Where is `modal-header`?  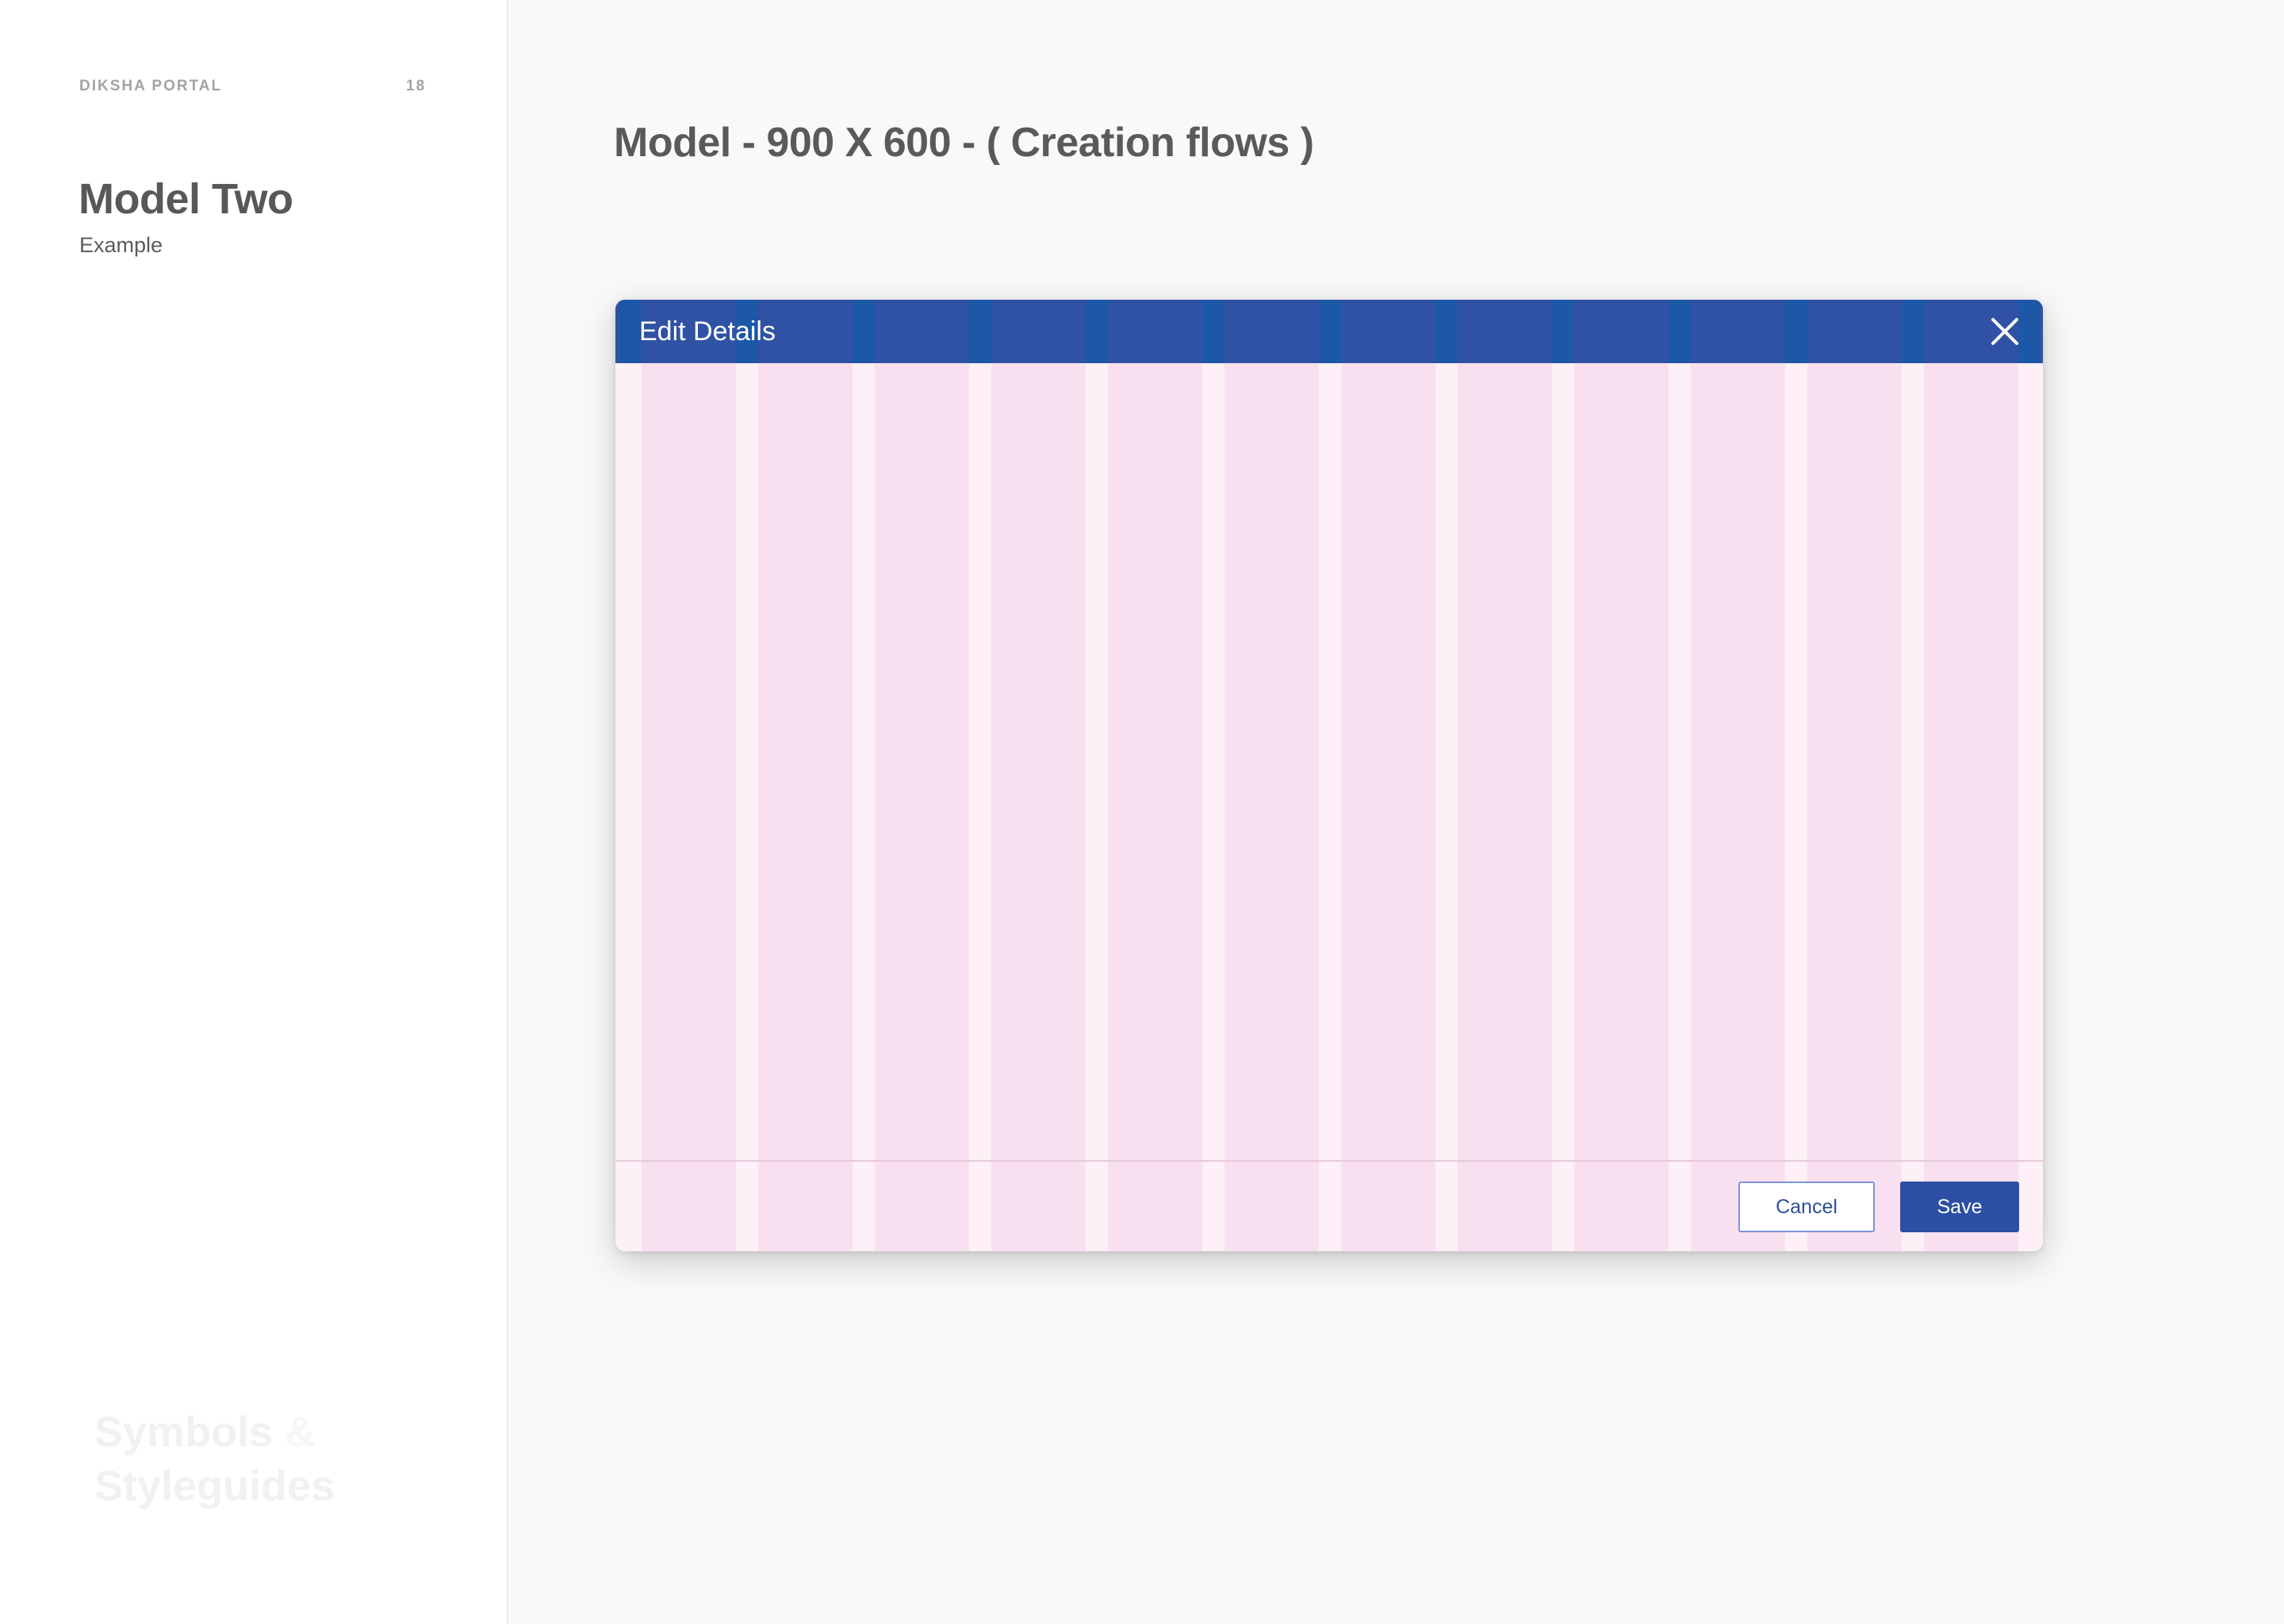
modal-header is located at coordinates (1329, 331).